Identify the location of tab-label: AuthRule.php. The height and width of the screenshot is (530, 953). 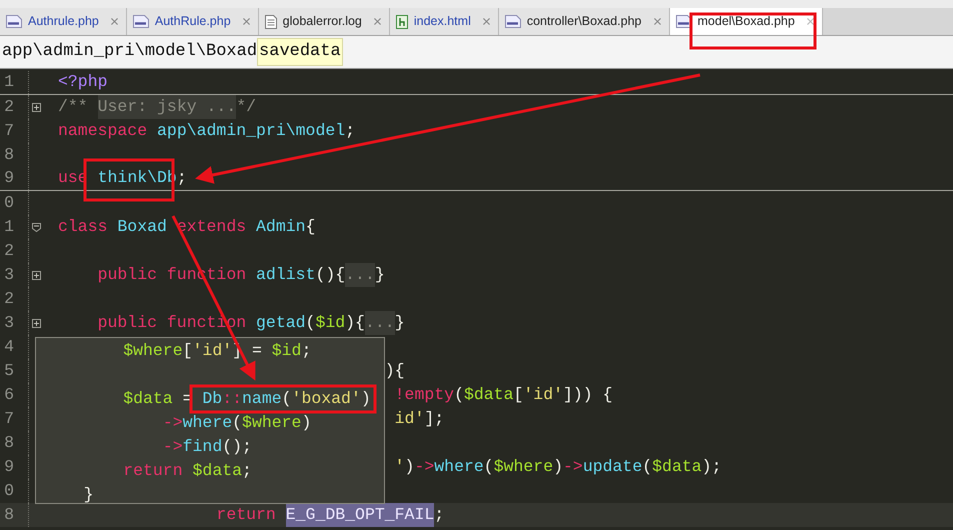
(192, 21).